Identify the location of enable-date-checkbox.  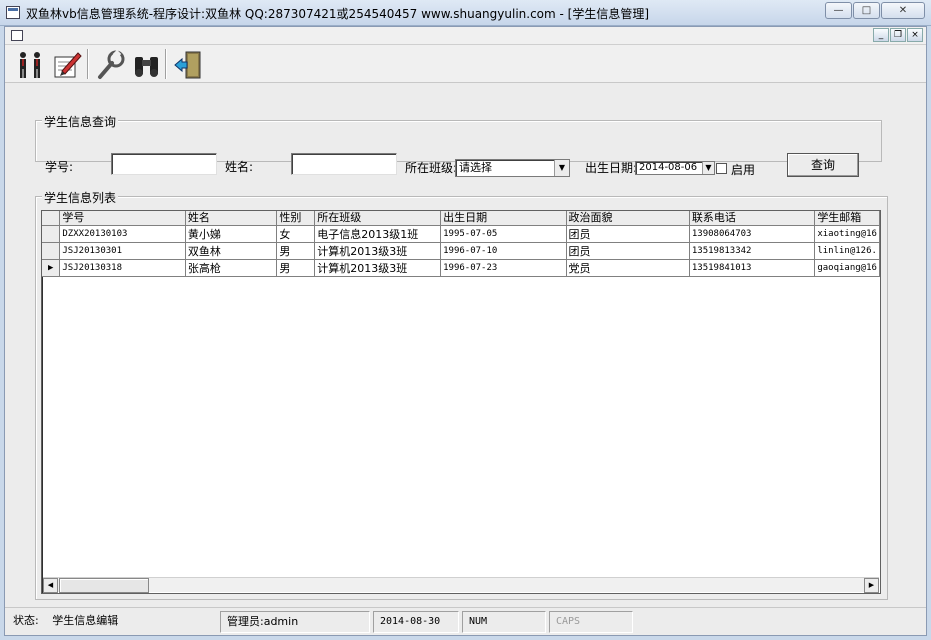
(721, 168).